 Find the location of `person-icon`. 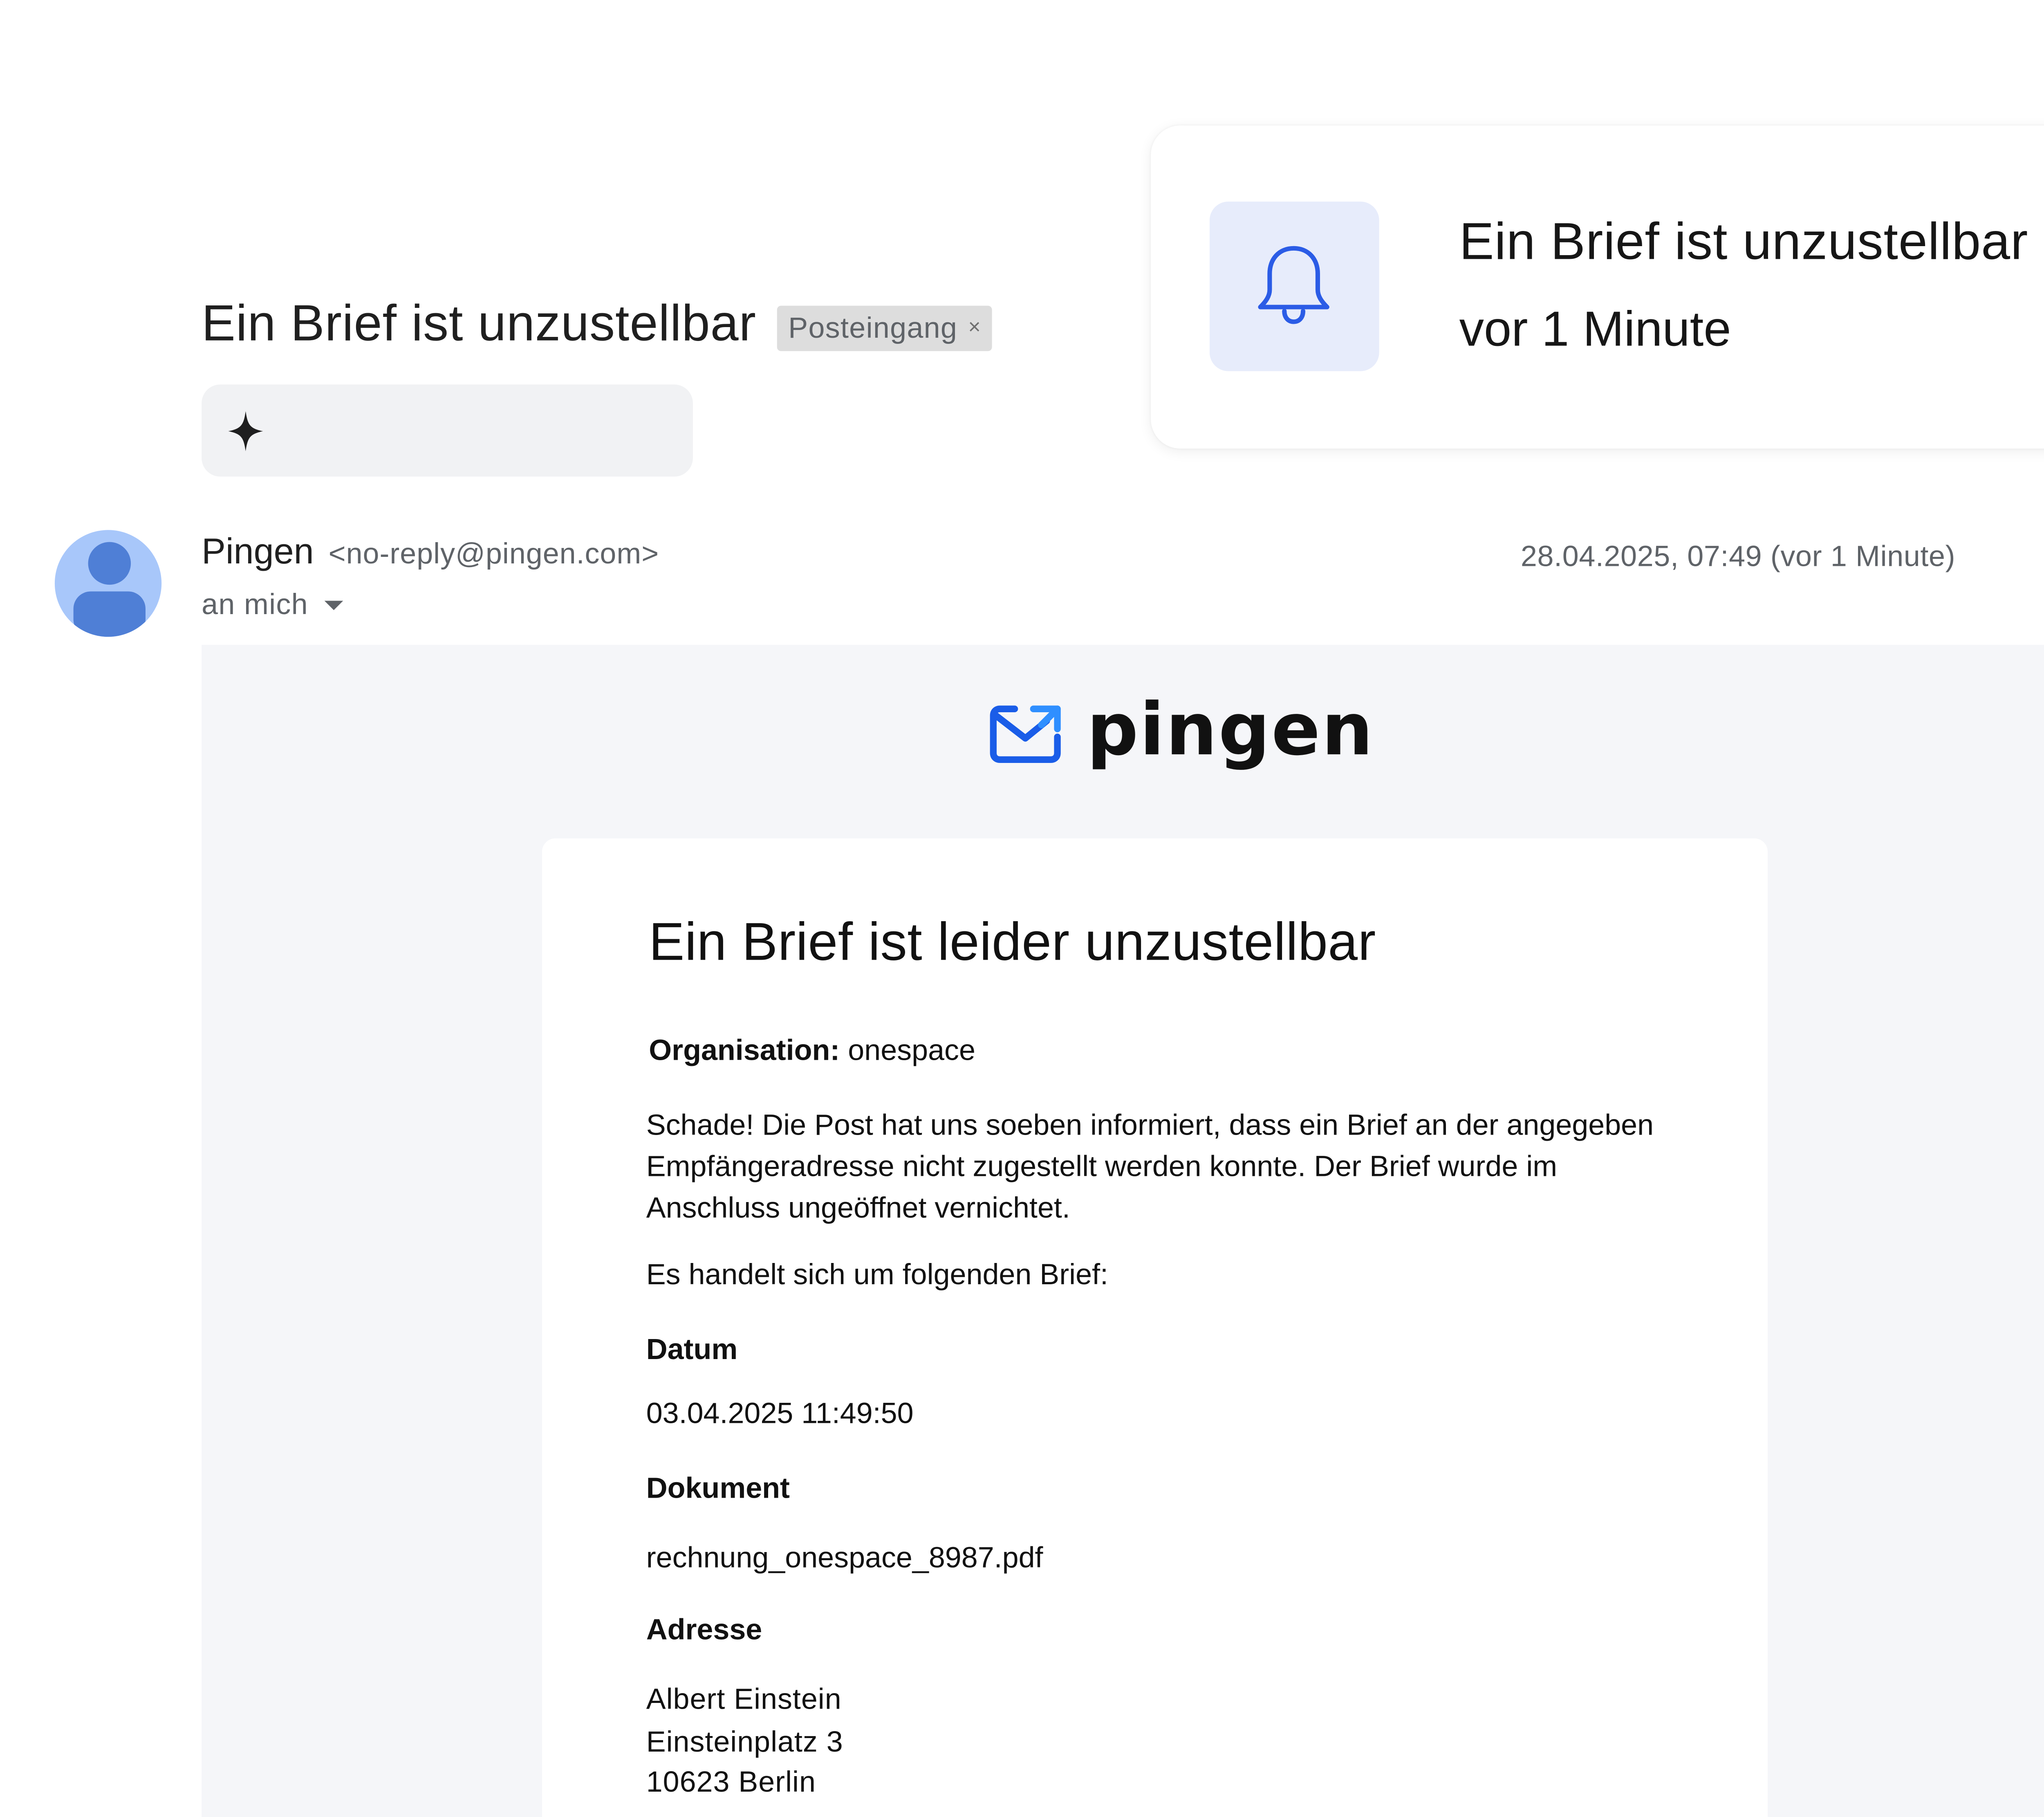

person-icon is located at coordinates (110, 590).